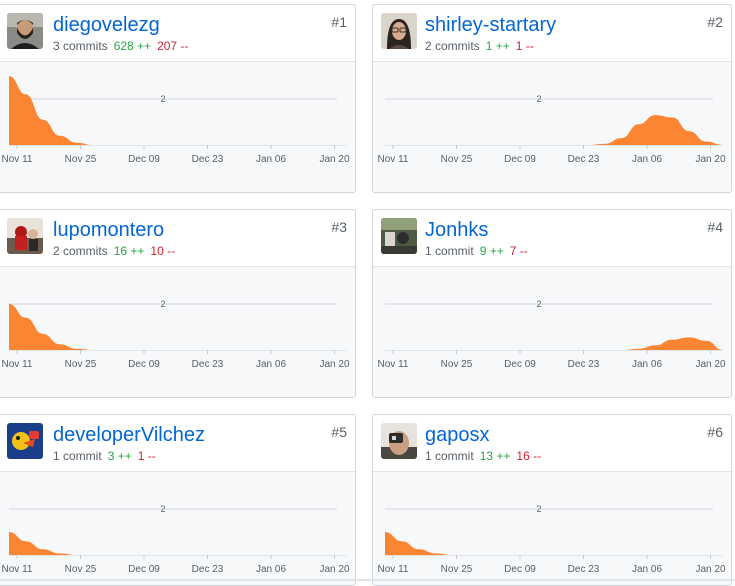 This screenshot has width=735, height=586. Describe the element at coordinates (119, 456) in the screenshot. I see `additions-count: 3 ++` at that location.